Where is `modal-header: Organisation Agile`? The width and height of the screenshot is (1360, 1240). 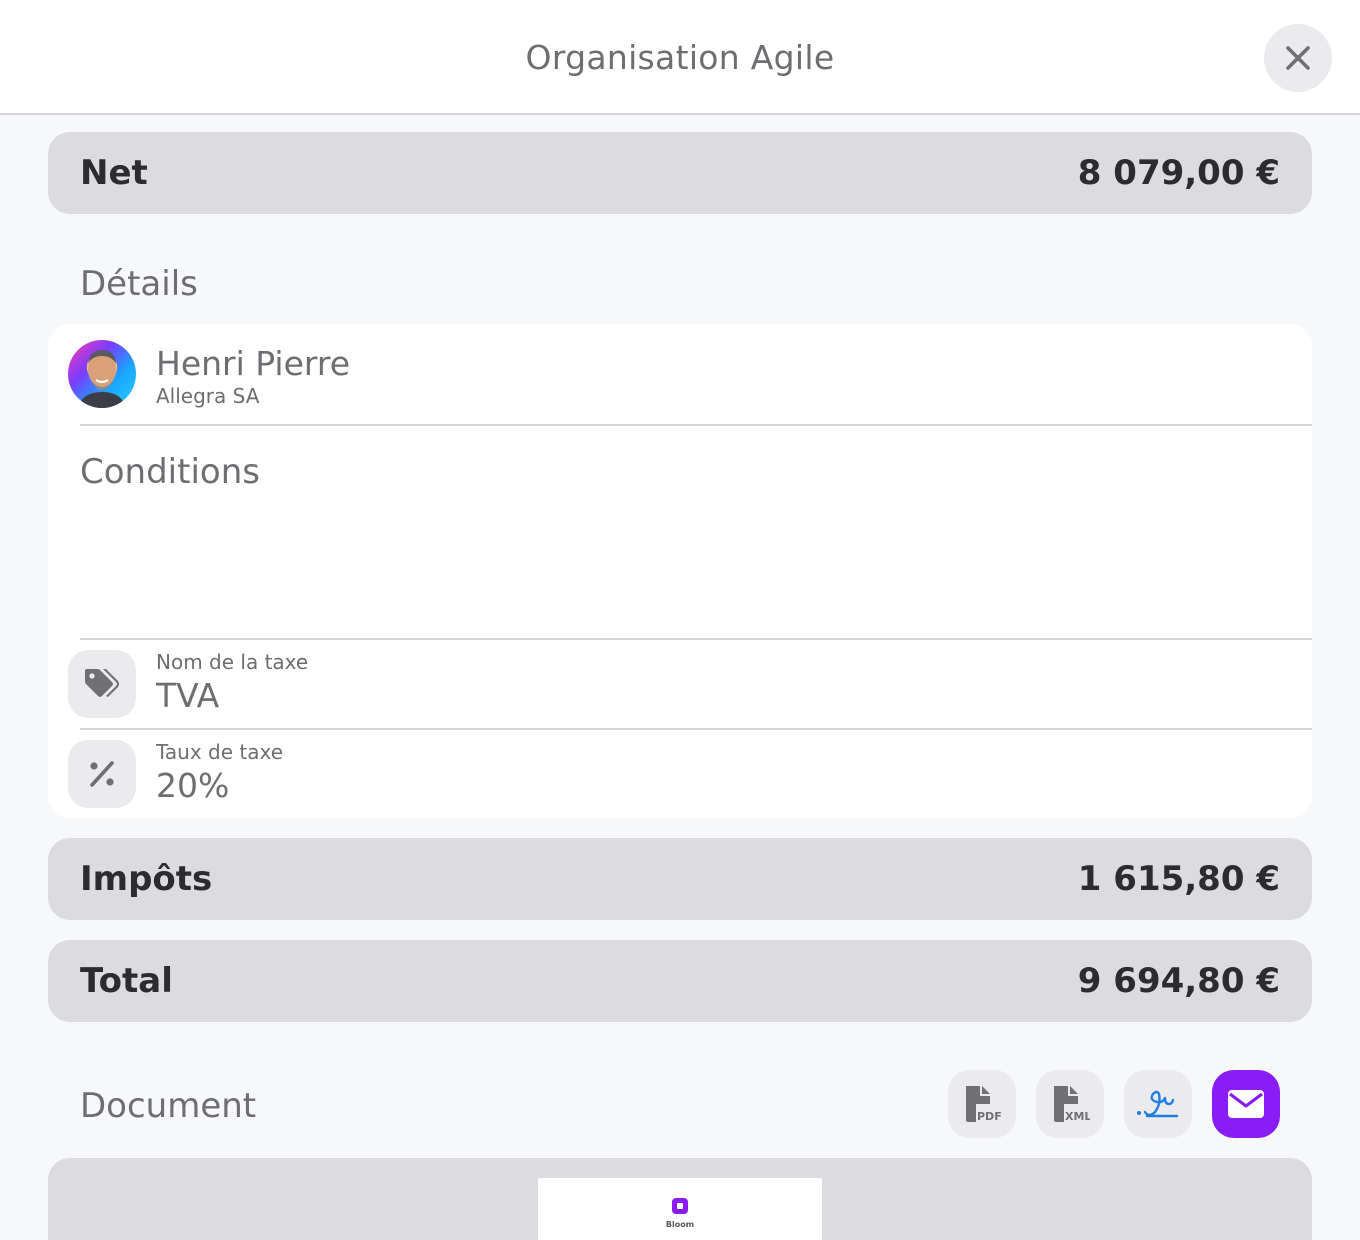 modal-header: Organisation Agile is located at coordinates (680, 57).